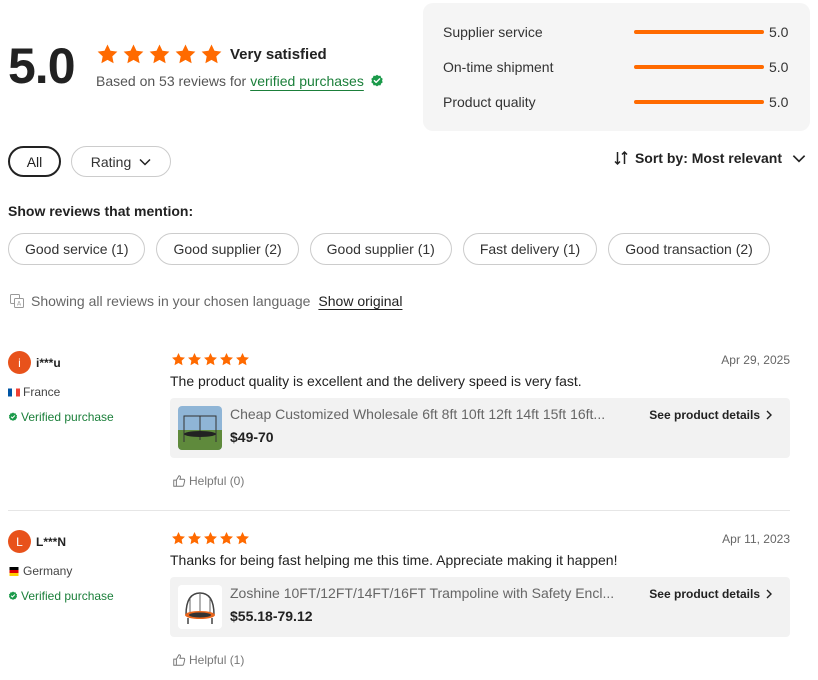  I want to click on rating-label: On-time shipment, so click(498, 67).